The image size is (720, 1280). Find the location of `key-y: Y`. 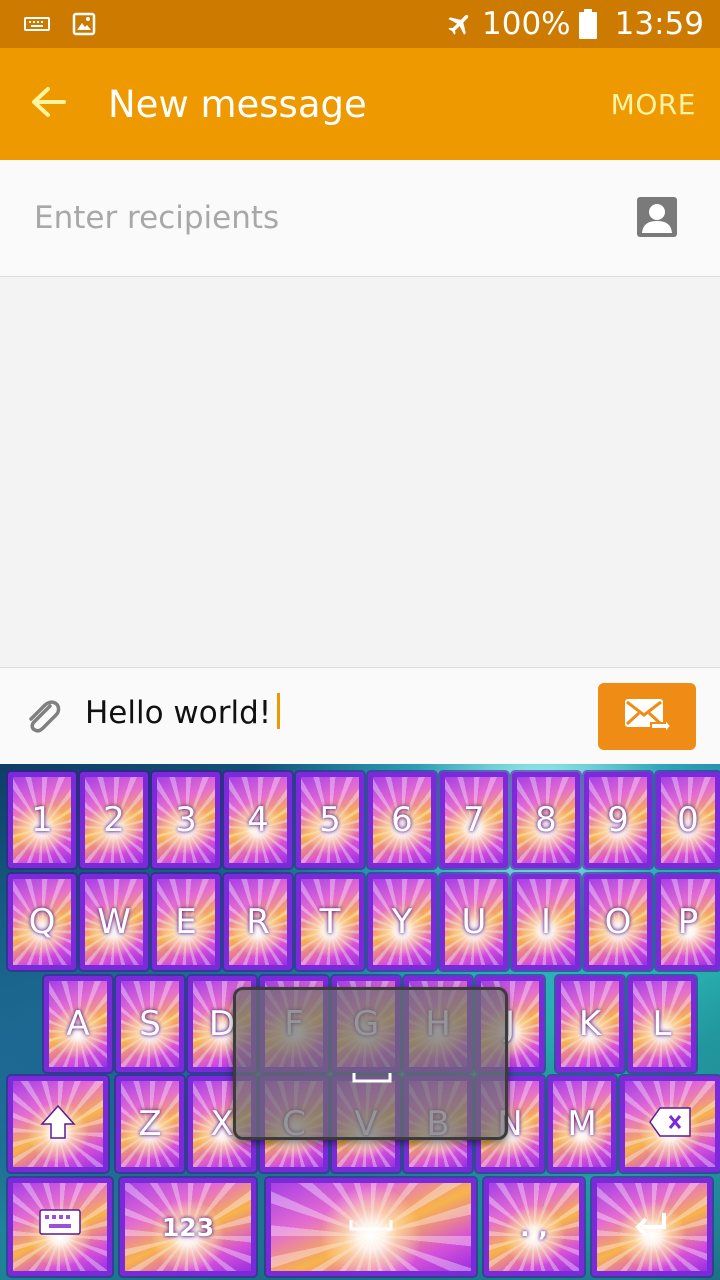

key-y: Y is located at coordinates (402, 922).